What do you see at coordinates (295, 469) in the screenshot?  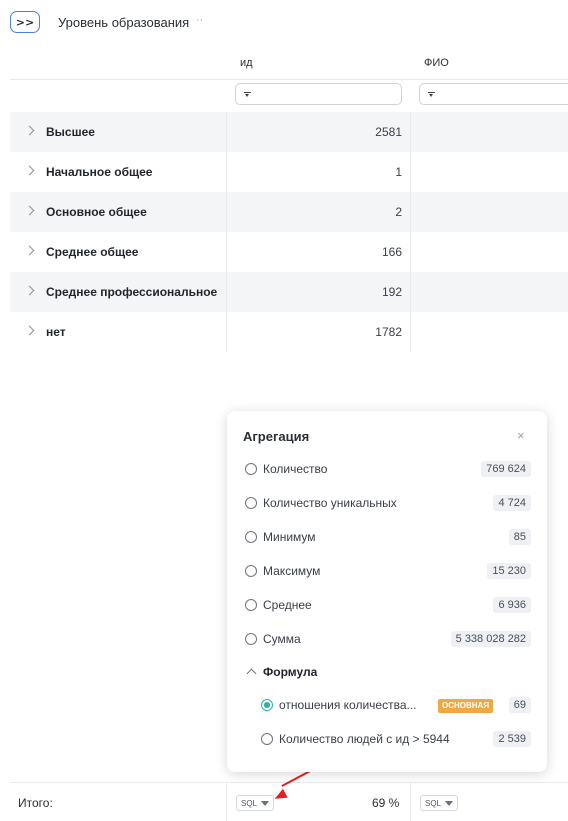 I see `option-label: Количество` at bounding box center [295, 469].